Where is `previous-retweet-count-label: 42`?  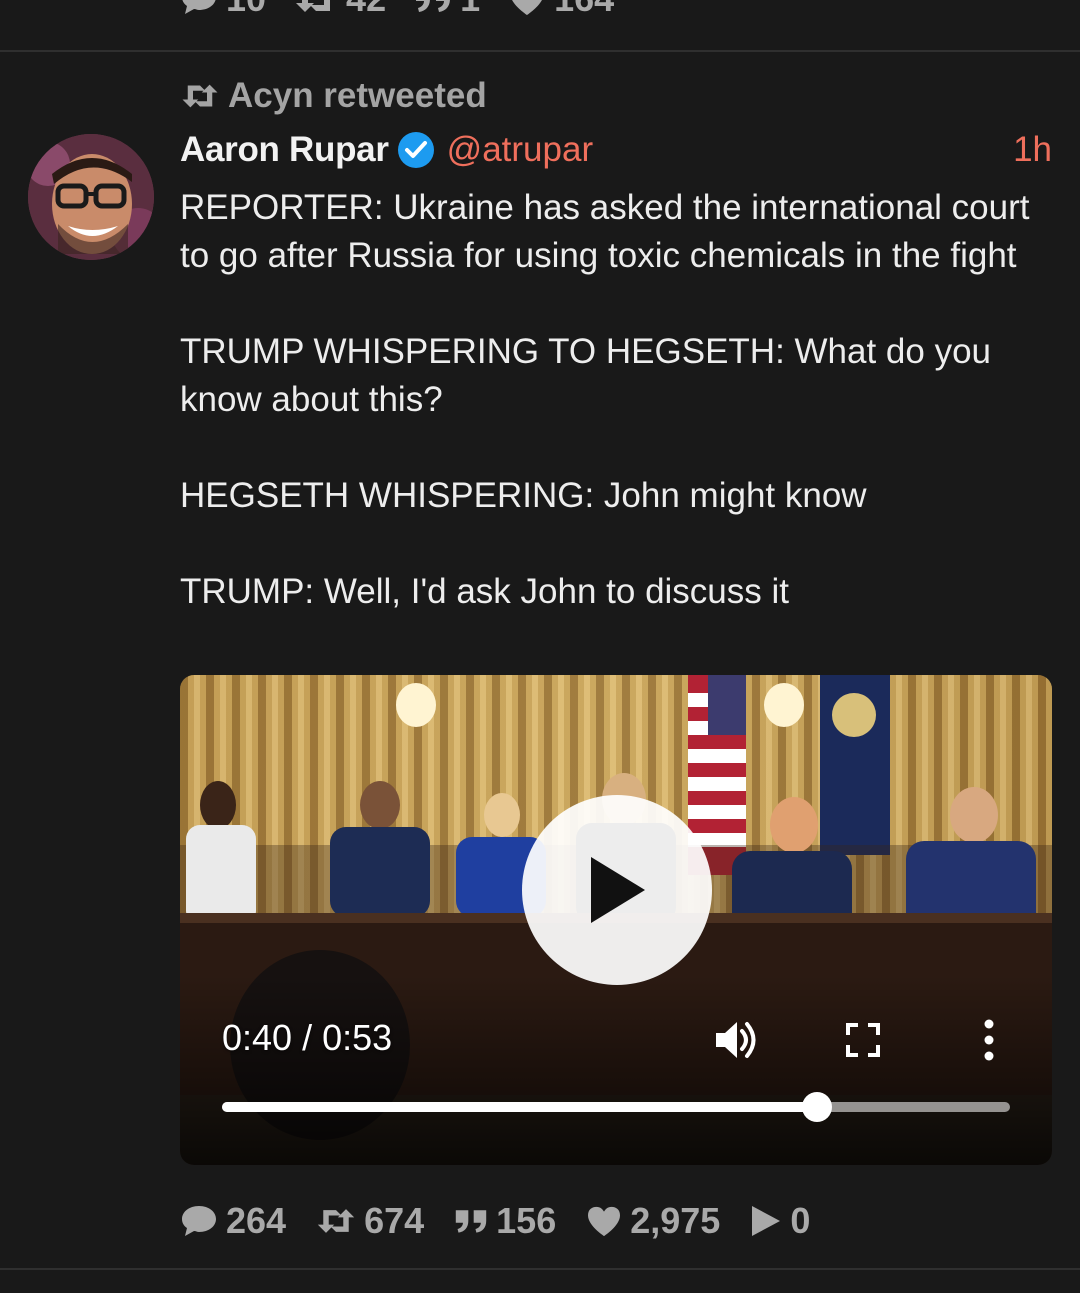
previous-retweet-count-label: 42 is located at coordinates (366, 10).